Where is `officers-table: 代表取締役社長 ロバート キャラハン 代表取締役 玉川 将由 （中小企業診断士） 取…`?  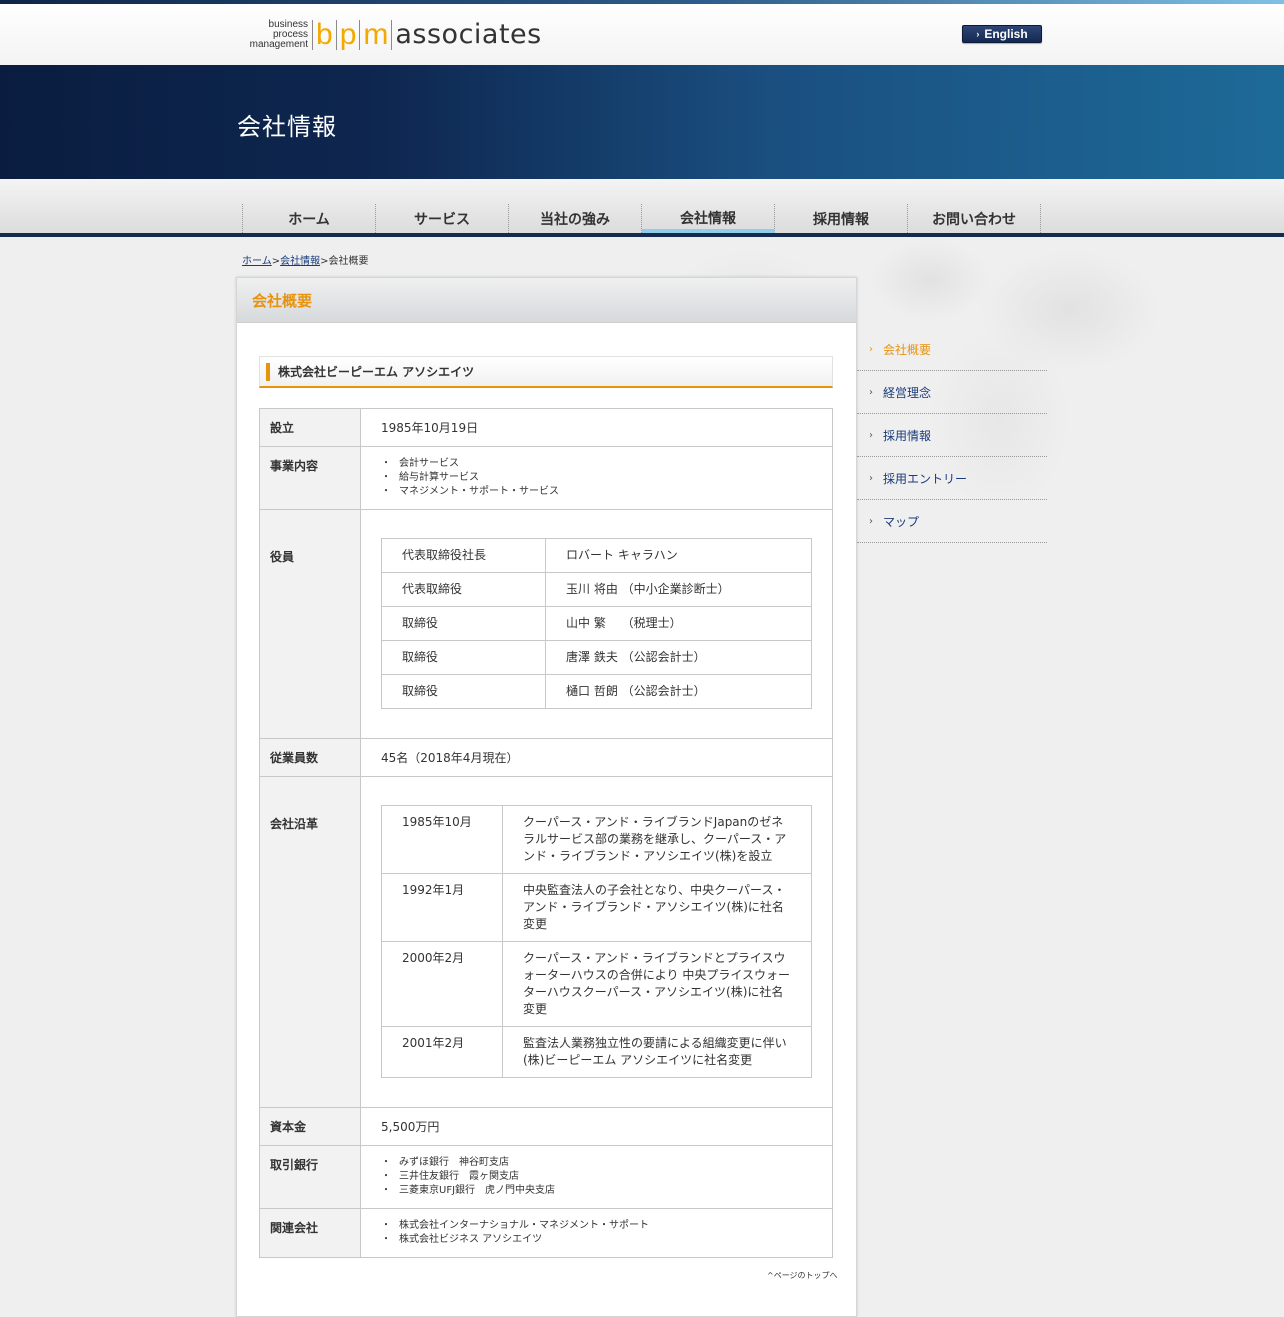
officers-table: 代表取締役社長 ロバート キャラハン 代表取締役 玉川 将由 （中小企業診断士） 取… is located at coordinates (596, 623).